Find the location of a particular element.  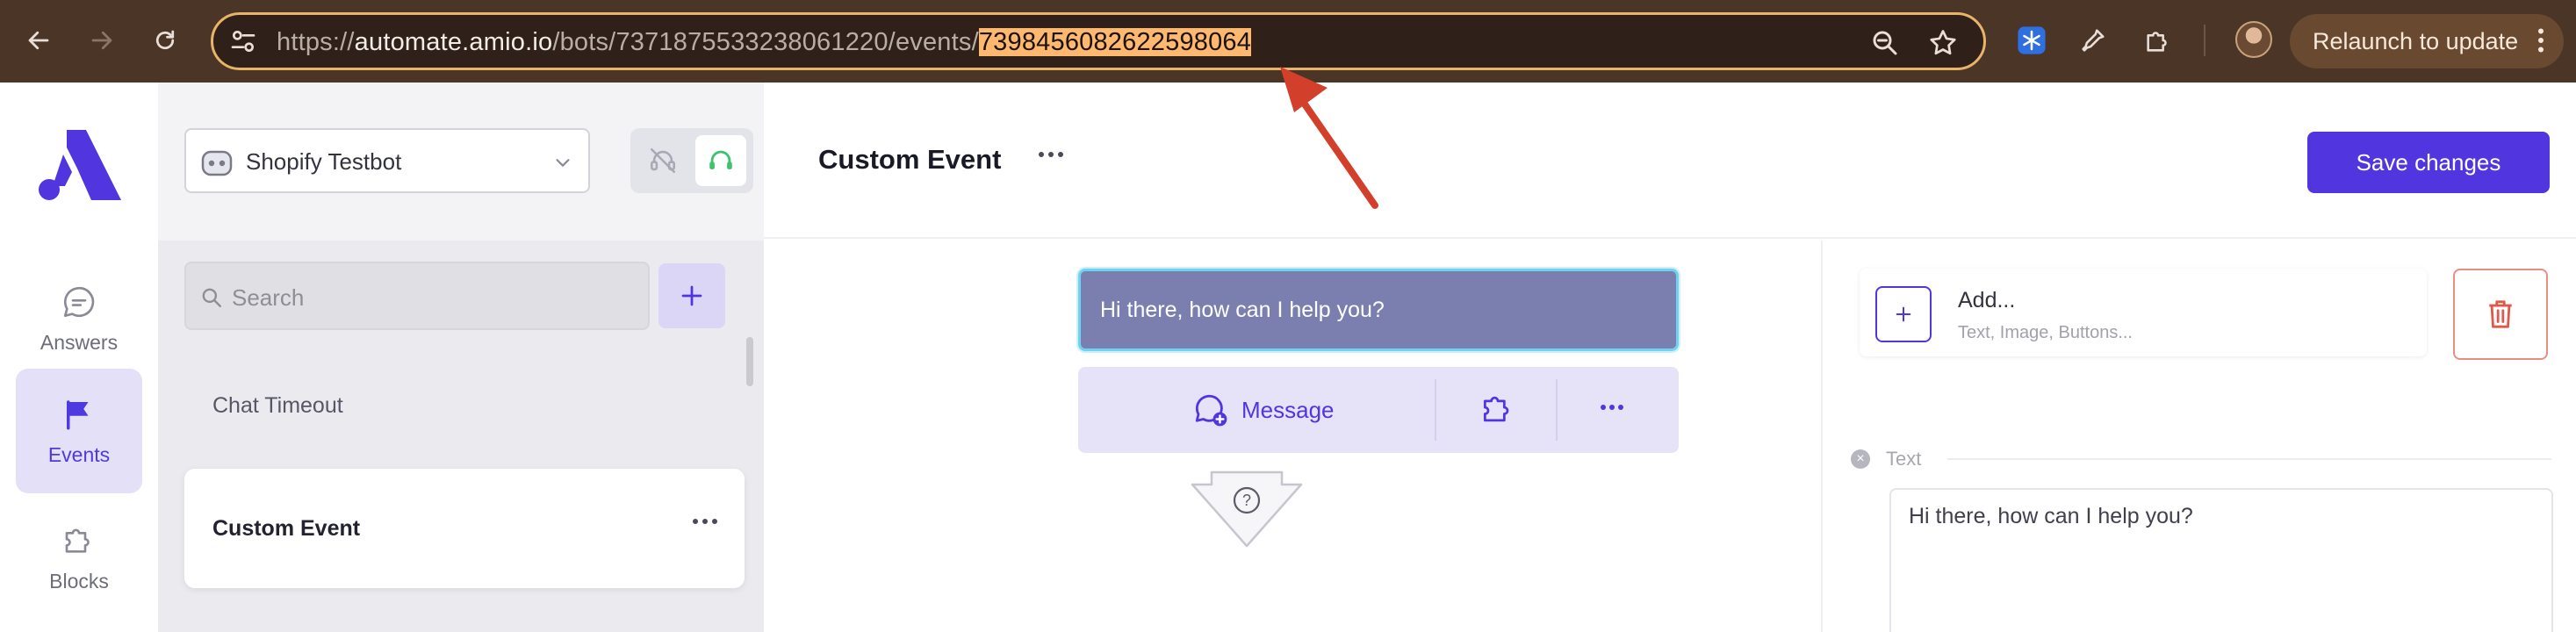

chevron-down-icon is located at coordinates (563, 163).